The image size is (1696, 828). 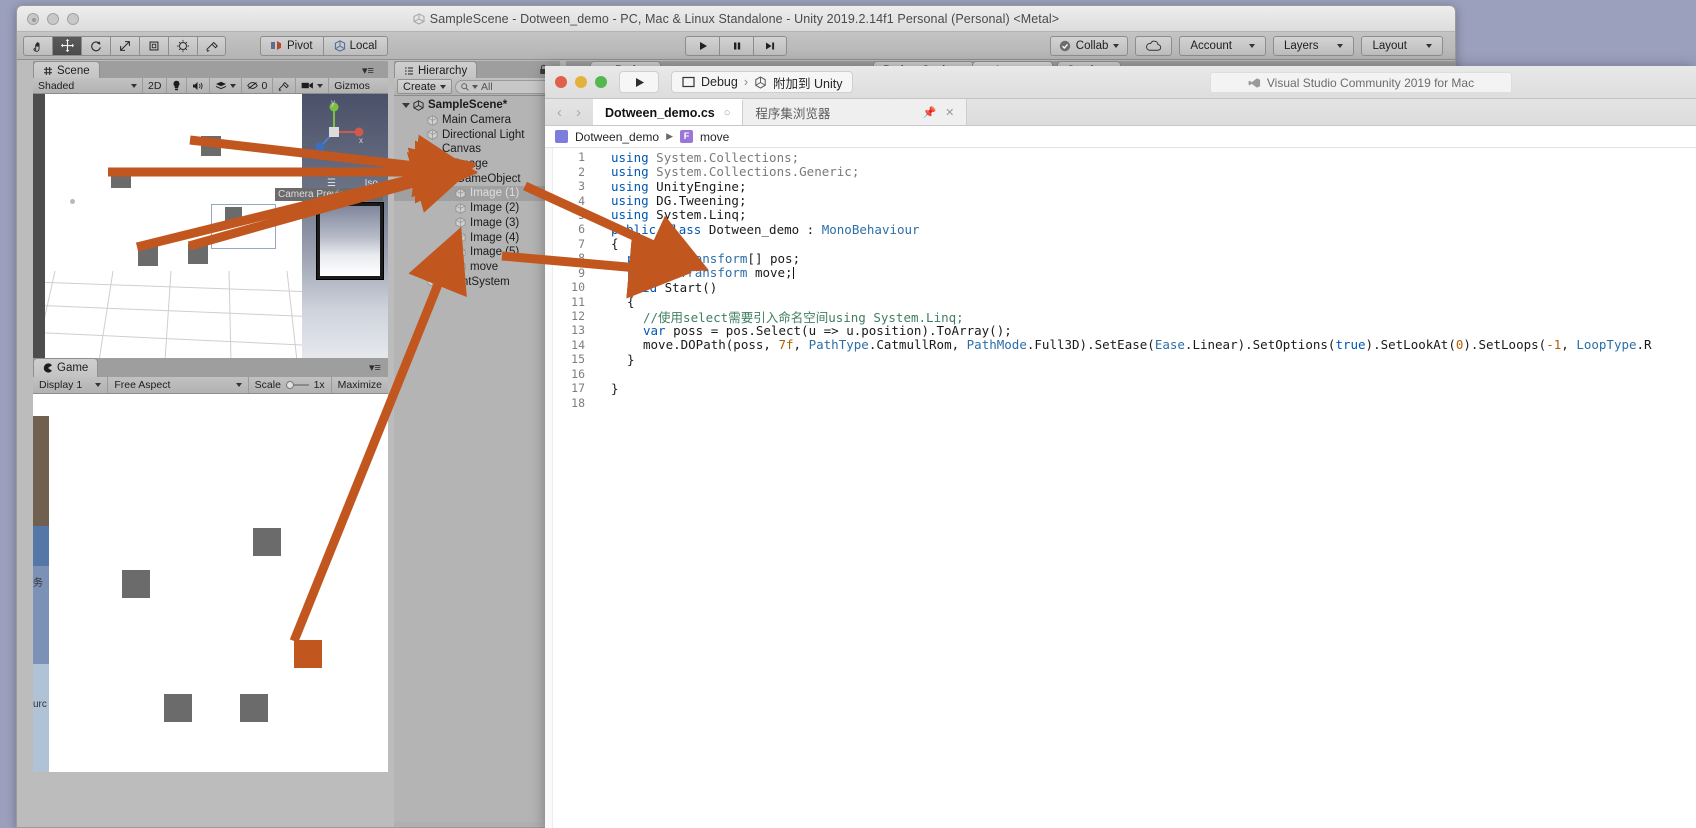 What do you see at coordinates (1154, 45) in the screenshot?
I see `cloud-button` at bounding box center [1154, 45].